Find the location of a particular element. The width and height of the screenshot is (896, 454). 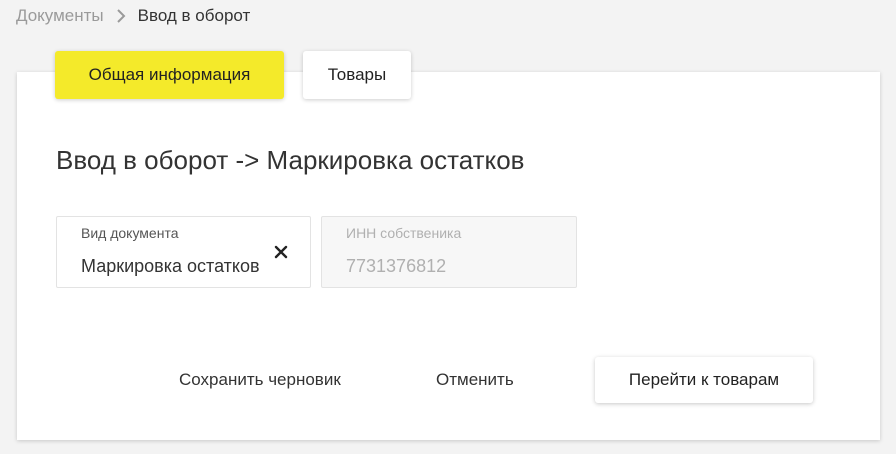

go-to-goods-button: Перейти к товарам is located at coordinates (704, 380).